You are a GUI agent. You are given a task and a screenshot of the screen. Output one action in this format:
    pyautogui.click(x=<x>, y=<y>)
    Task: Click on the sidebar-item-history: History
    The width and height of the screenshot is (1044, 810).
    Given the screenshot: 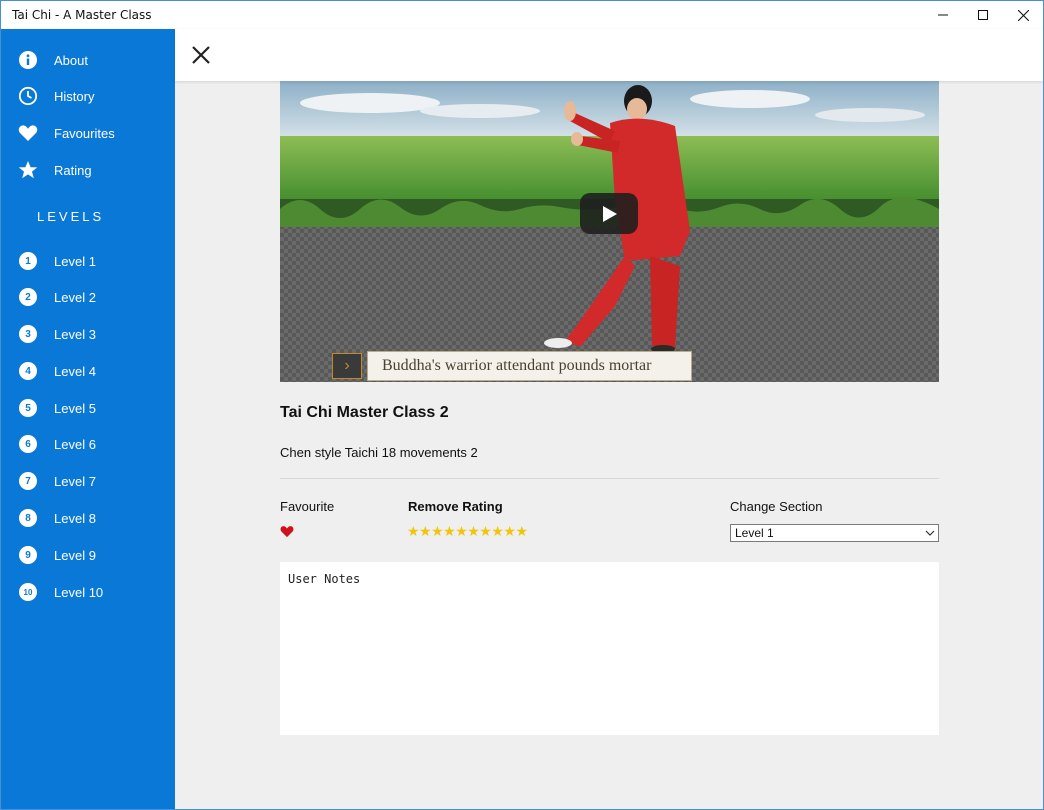 What is the action you would take?
    pyautogui.click(x=88, y=96)
    